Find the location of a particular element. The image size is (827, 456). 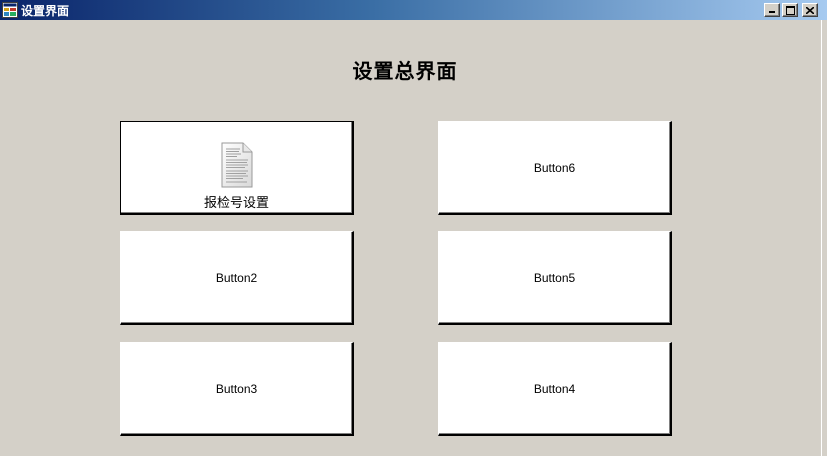

maximize-button is located at coordinates (790, 10).